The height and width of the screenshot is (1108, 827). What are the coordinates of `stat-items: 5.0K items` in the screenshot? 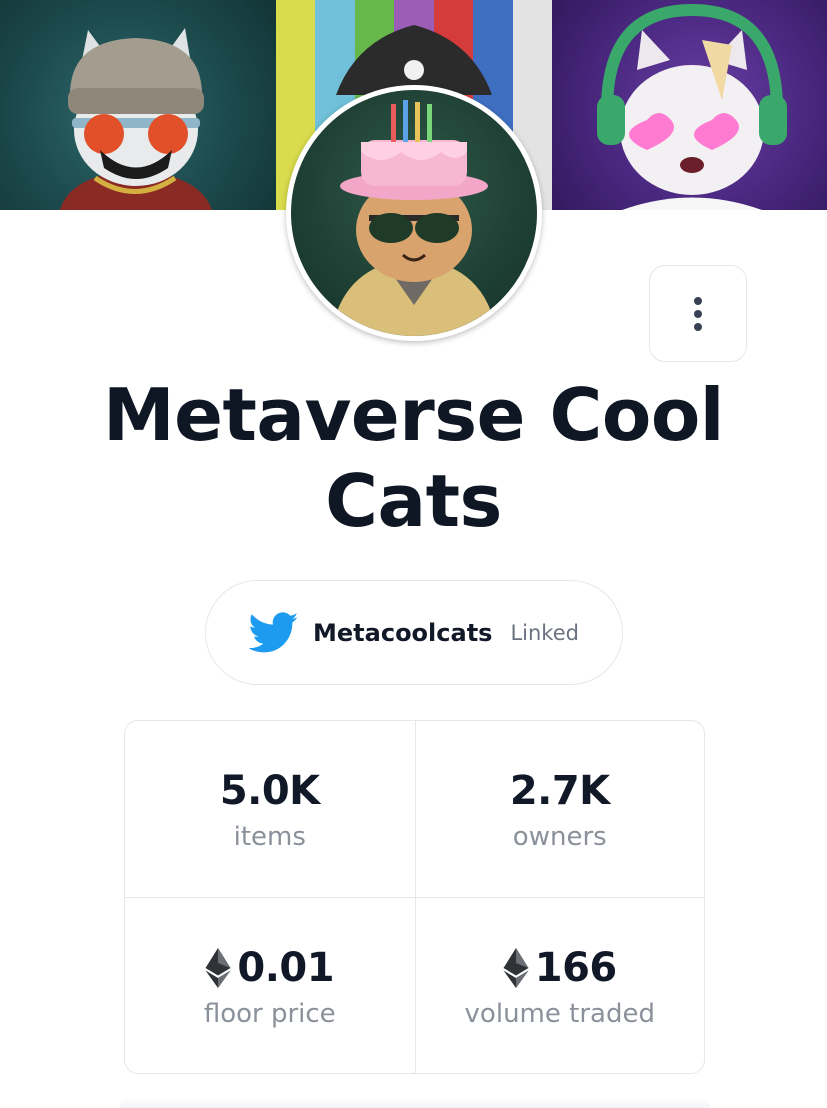 It's located at (270, 809).